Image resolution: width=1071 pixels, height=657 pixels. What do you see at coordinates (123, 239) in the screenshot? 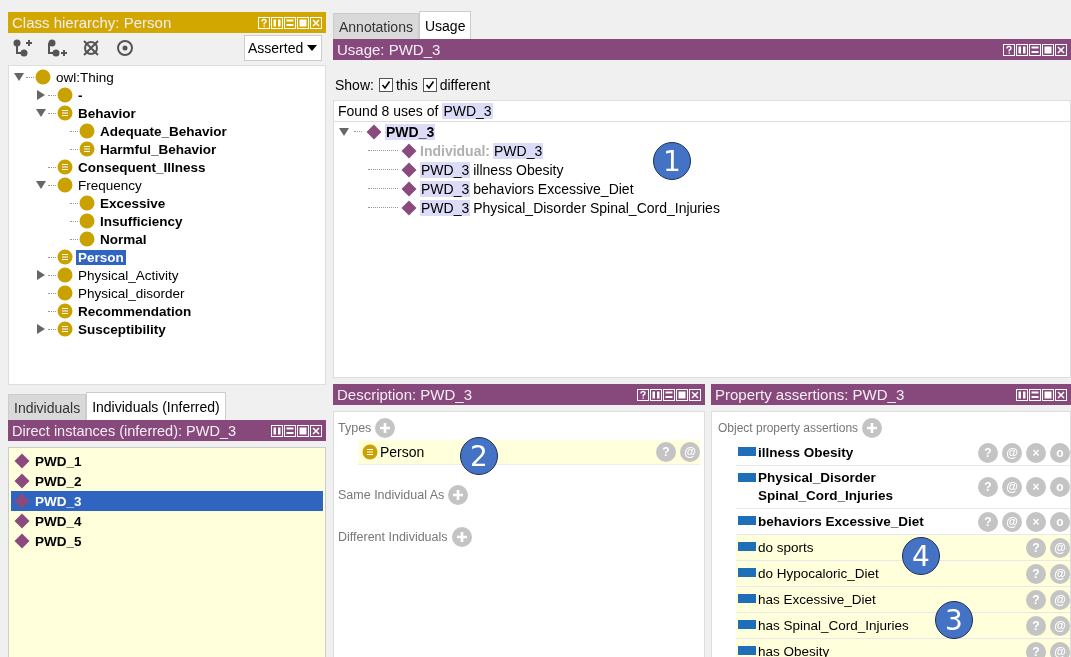
I see `class-tree-item: Normal` at bounding box center [123, 239].